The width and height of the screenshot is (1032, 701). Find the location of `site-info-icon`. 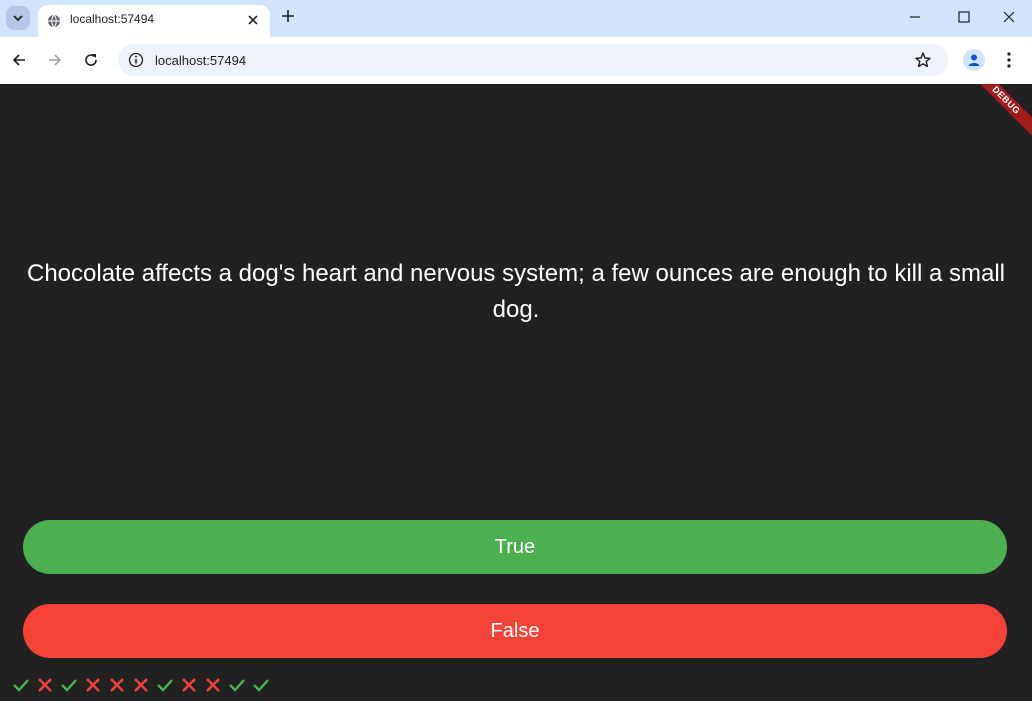

site-info-icon is located at coordinates (136, 60).